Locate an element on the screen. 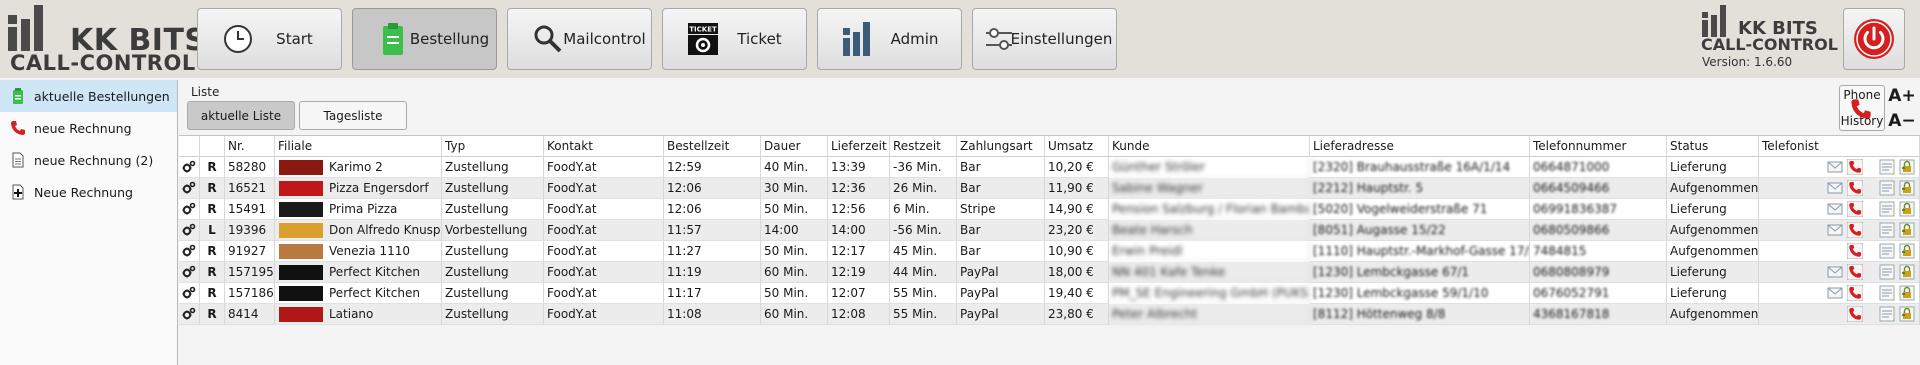 The width and height of the screenshot is (1920, 365). cell-bestellzeit: 12:59 is located at coordinates (712, 167).